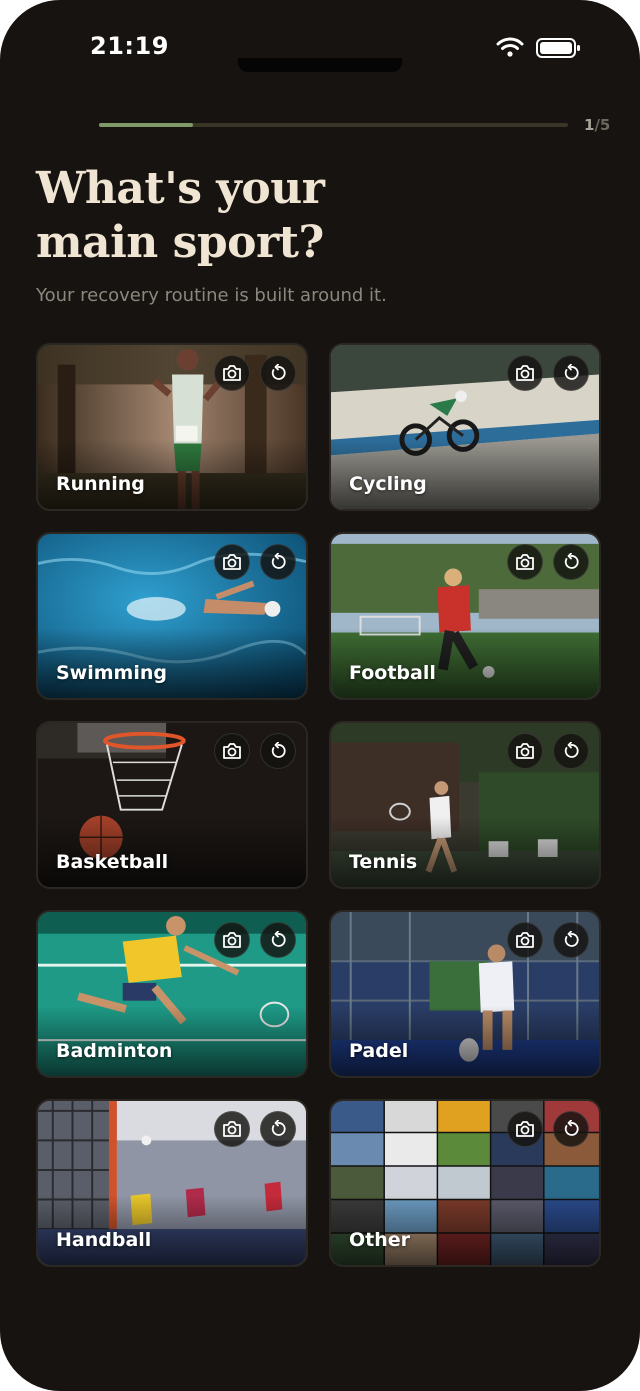  Describe the element at coordinates (465, 616) in the screenshot. I see `sport-card-football: Football` at that location.